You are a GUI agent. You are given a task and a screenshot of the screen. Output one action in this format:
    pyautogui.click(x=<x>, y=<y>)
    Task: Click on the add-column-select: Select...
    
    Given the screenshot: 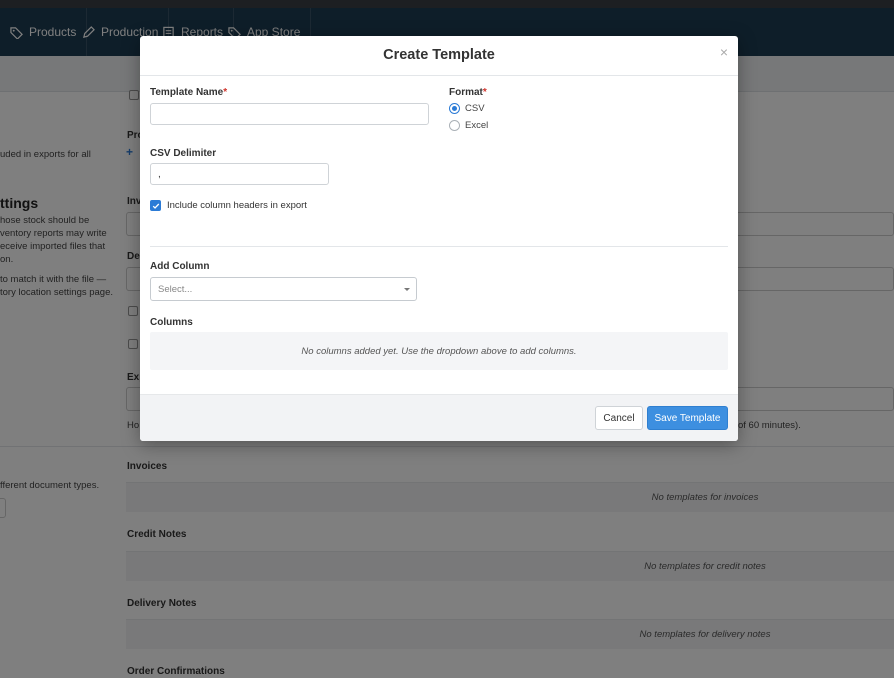 What is the action you would take?
    pyautogui.click(x=283, y=289)
    